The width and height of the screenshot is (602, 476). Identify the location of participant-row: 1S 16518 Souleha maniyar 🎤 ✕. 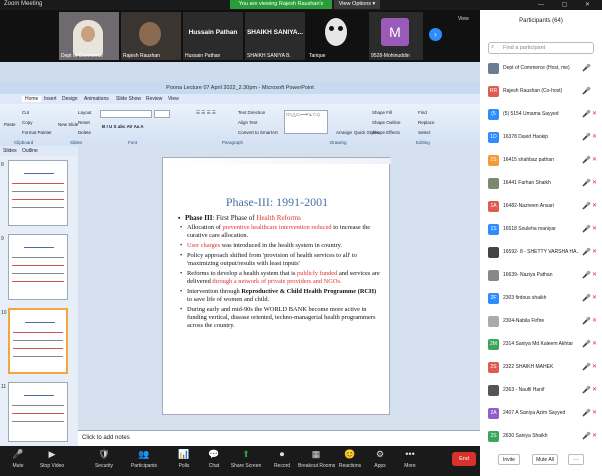
(542, 230).